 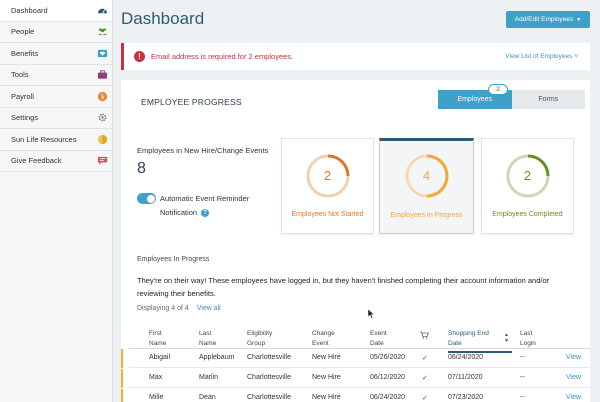 I want to click on new-hire-events-label: Employees in New Hire/Change Events, so click(x=203, y=150).